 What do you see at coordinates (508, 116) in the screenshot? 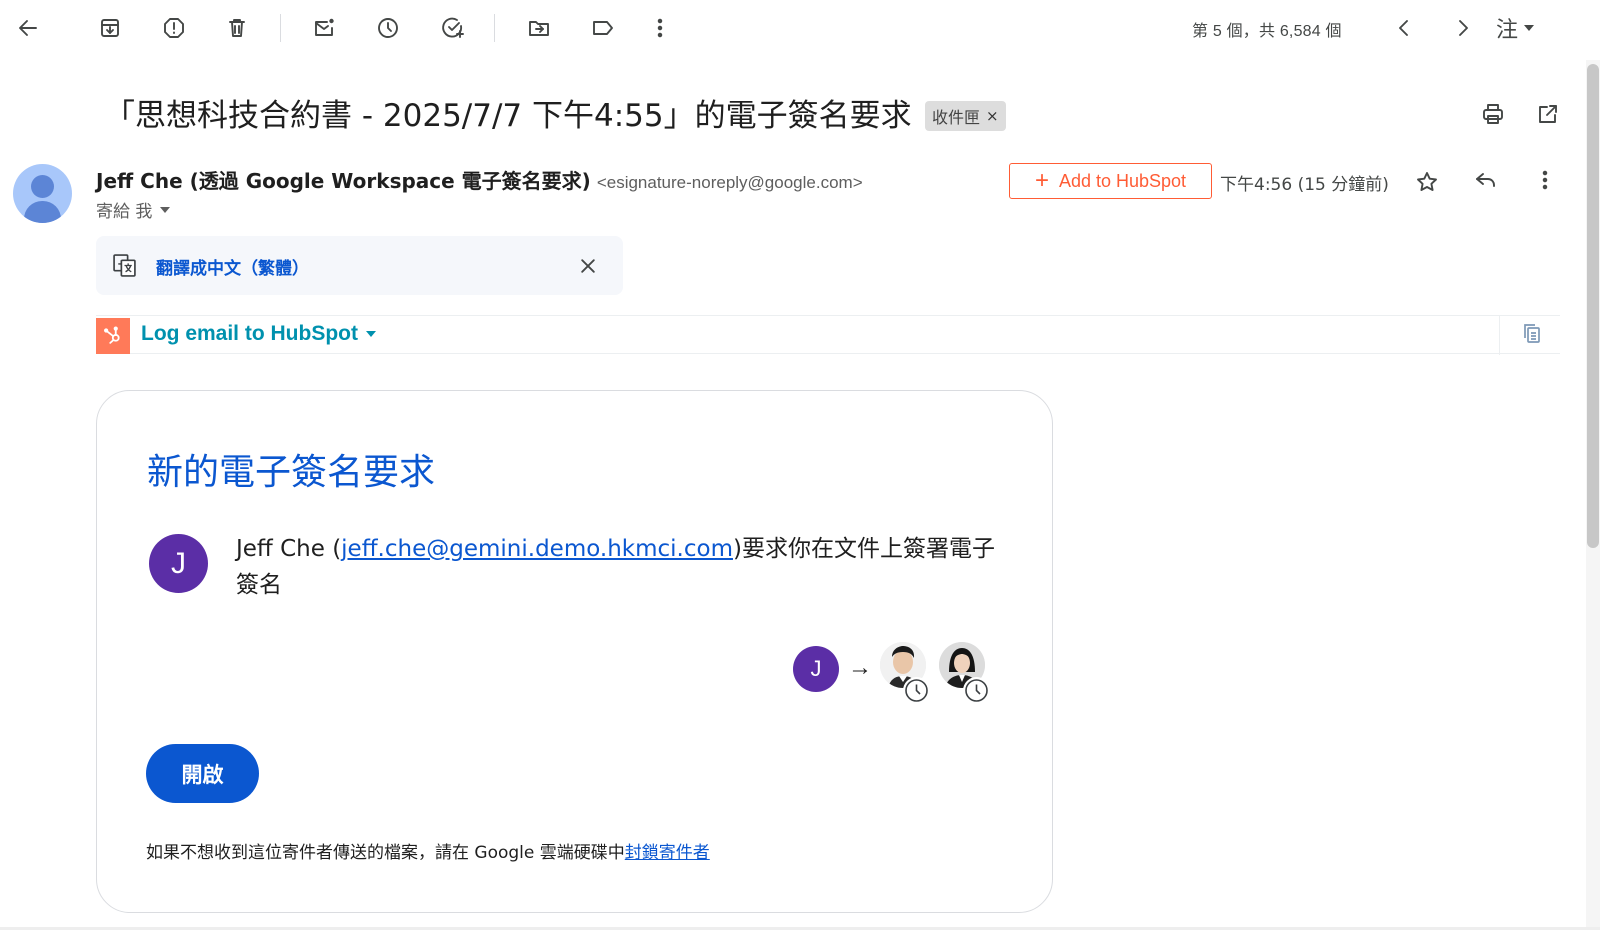
I see `email-subject: 「思想科技合約書 - 2025/7/7 下午4:55」的電子簽名要求` at bounding box center [508, 116].